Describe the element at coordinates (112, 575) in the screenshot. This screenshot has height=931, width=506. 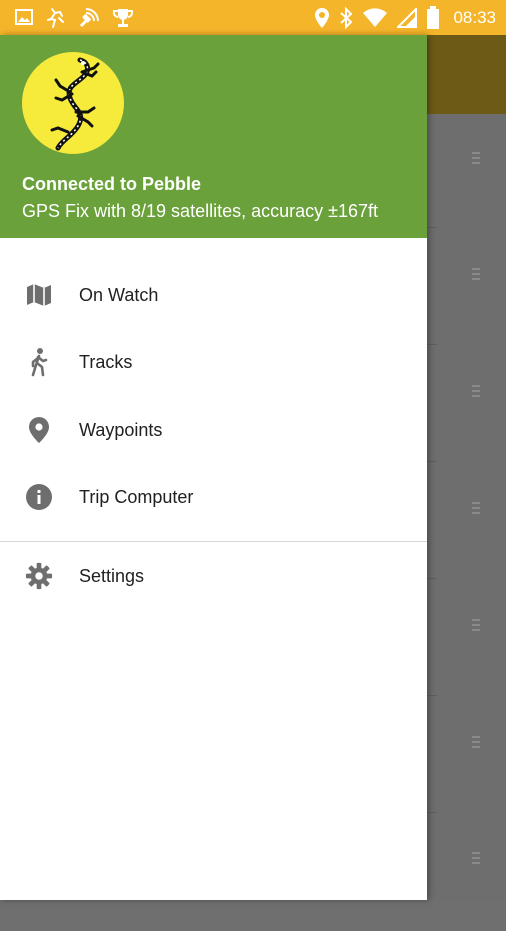
I see `menu-item-label: Settings` at that location.